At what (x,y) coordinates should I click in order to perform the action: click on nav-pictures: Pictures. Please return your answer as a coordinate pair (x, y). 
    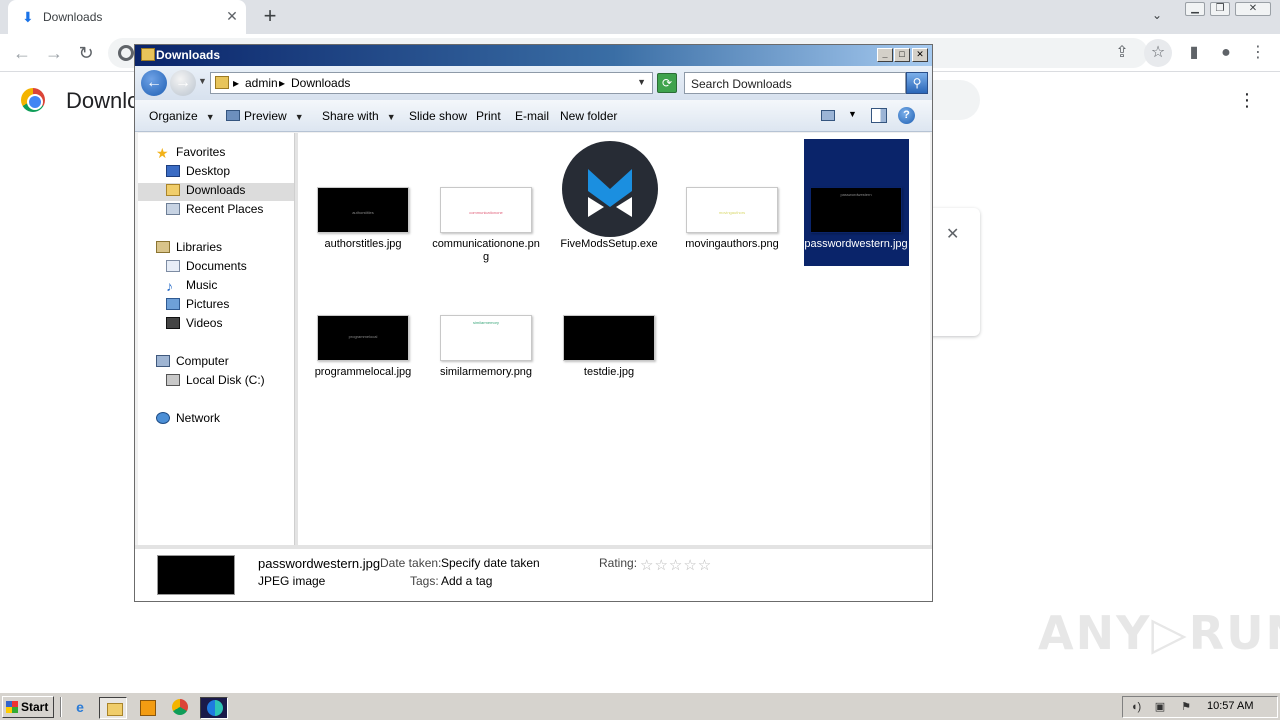
    Looking at the image, I should click on (197, 304).